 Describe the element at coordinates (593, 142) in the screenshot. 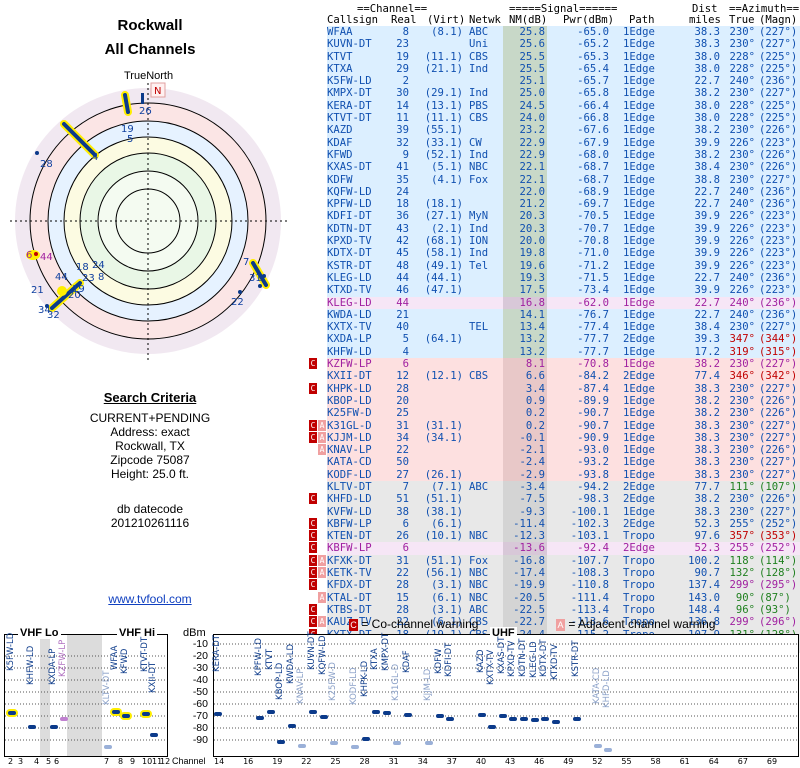

I see `cell-pwr: -67.9` at that location.